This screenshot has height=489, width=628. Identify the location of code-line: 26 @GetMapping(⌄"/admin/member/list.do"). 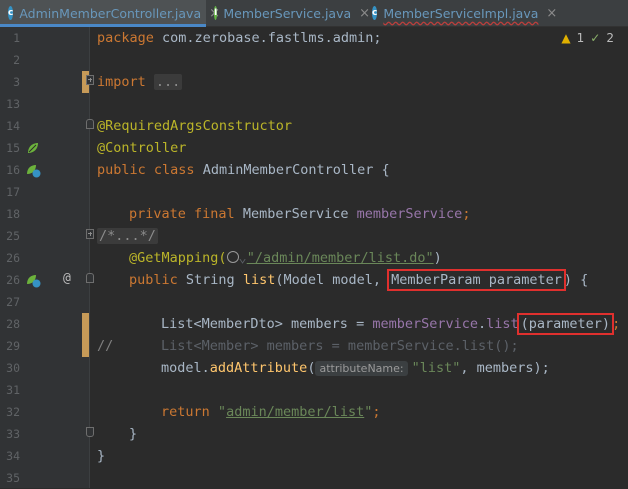
(314, 258).